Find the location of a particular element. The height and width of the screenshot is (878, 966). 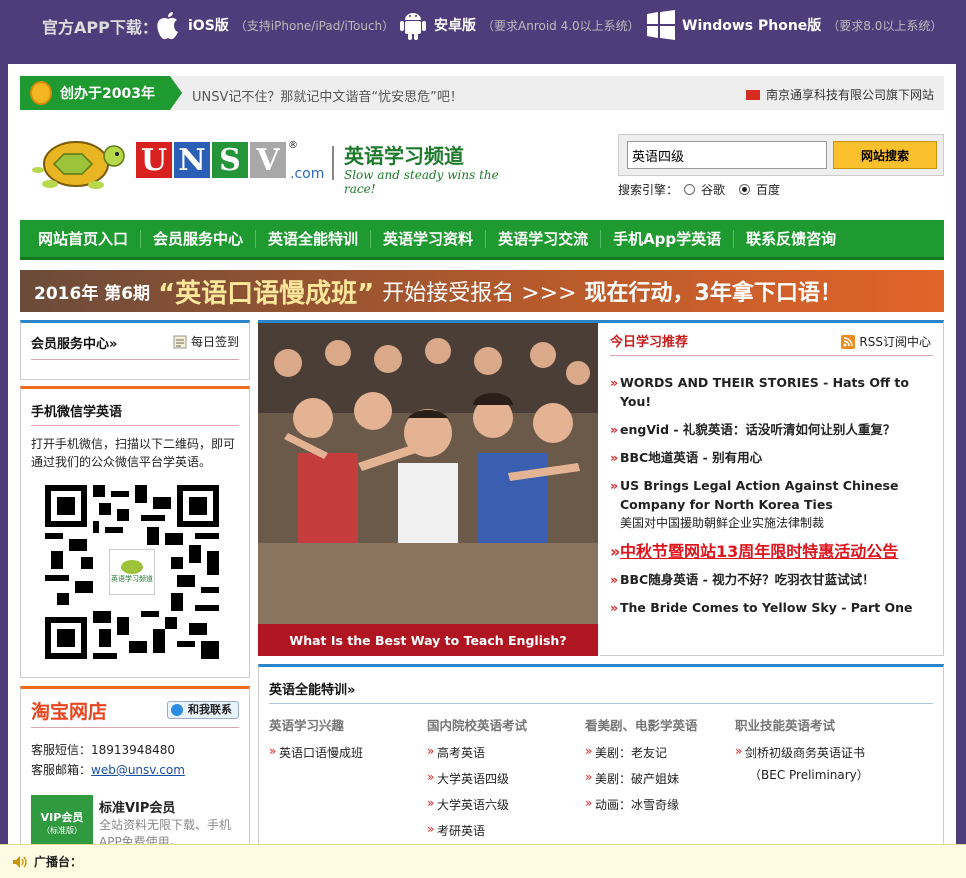

search-button: 网站搜索 is located at coordinates (885, 155).